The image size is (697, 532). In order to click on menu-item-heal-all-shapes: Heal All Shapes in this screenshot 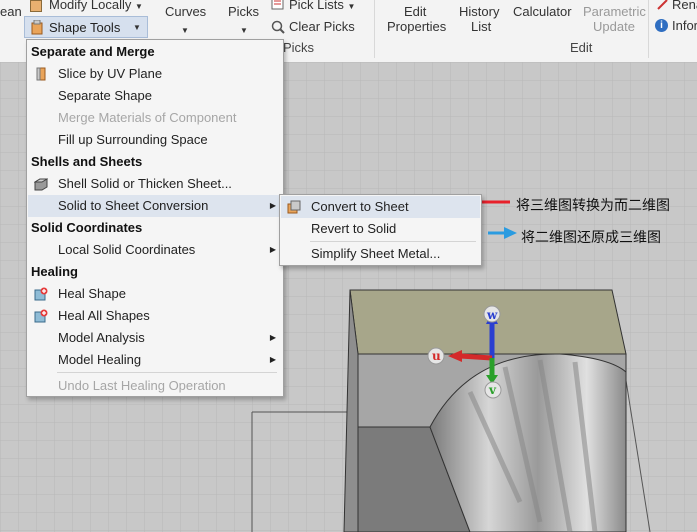, I will do `click(155, 316)`.